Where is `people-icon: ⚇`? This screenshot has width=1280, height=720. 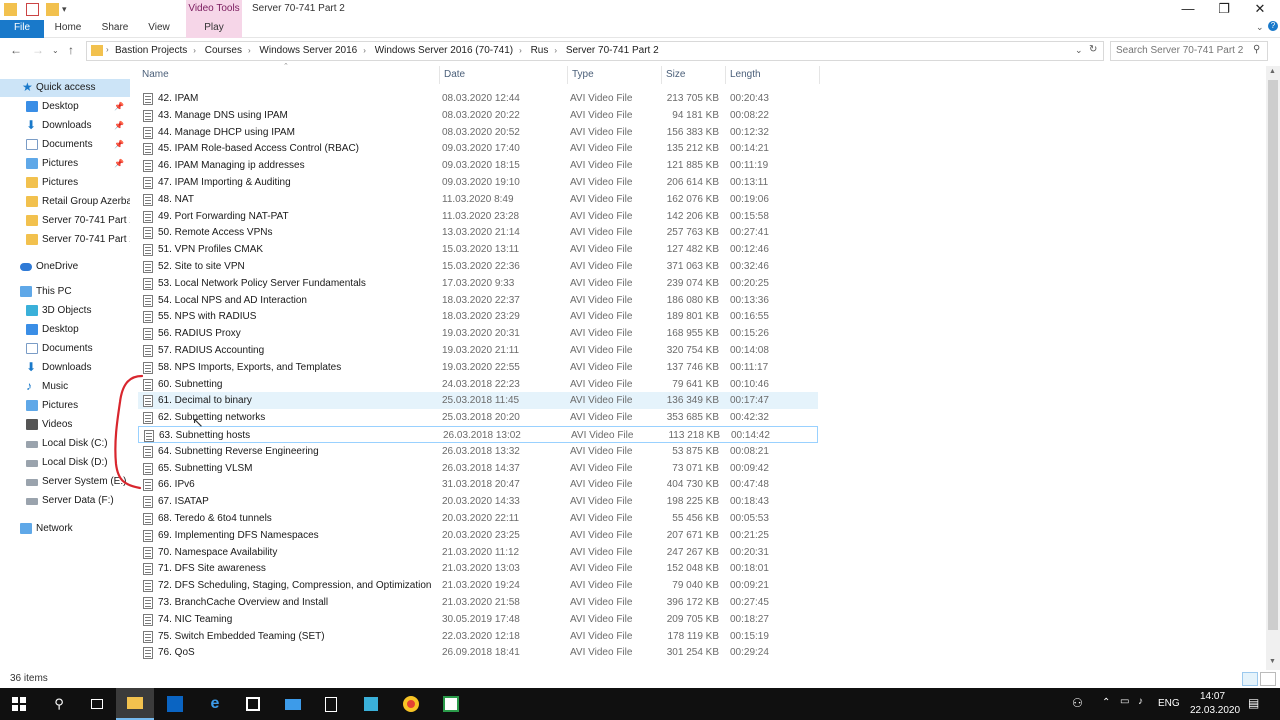 people-icon: ⚇ is located at coordinates (1077, 703).